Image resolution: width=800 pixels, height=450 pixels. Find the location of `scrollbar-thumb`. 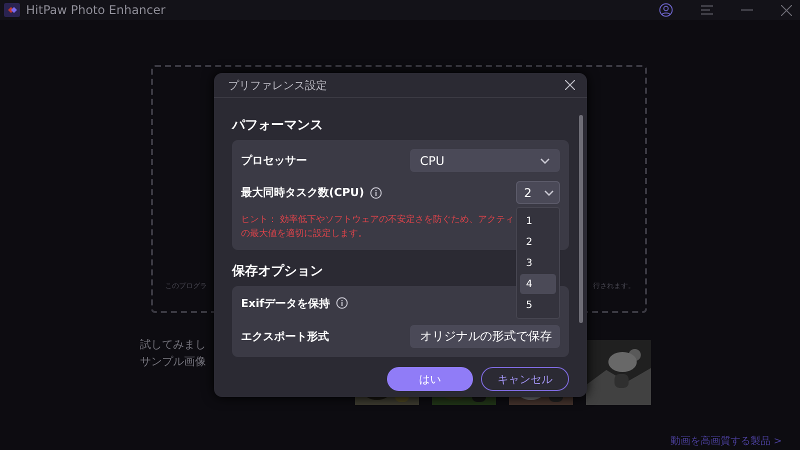

scrollbar-thumb is located at coordinates (581, 219).